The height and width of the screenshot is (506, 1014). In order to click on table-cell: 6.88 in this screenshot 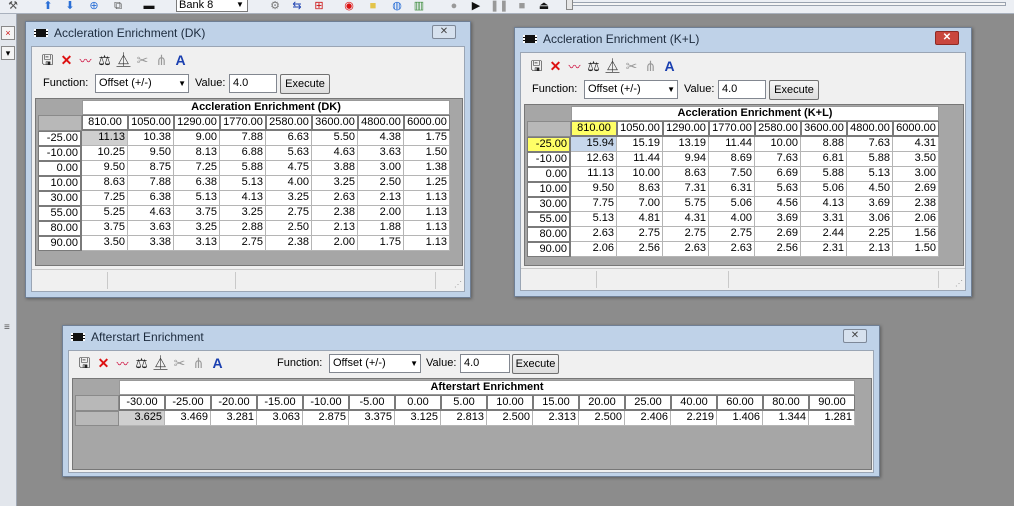, I will do `click(243, 153)`.